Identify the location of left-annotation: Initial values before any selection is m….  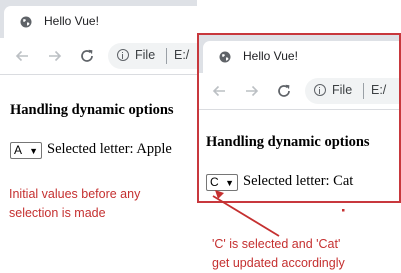
(75, 203).